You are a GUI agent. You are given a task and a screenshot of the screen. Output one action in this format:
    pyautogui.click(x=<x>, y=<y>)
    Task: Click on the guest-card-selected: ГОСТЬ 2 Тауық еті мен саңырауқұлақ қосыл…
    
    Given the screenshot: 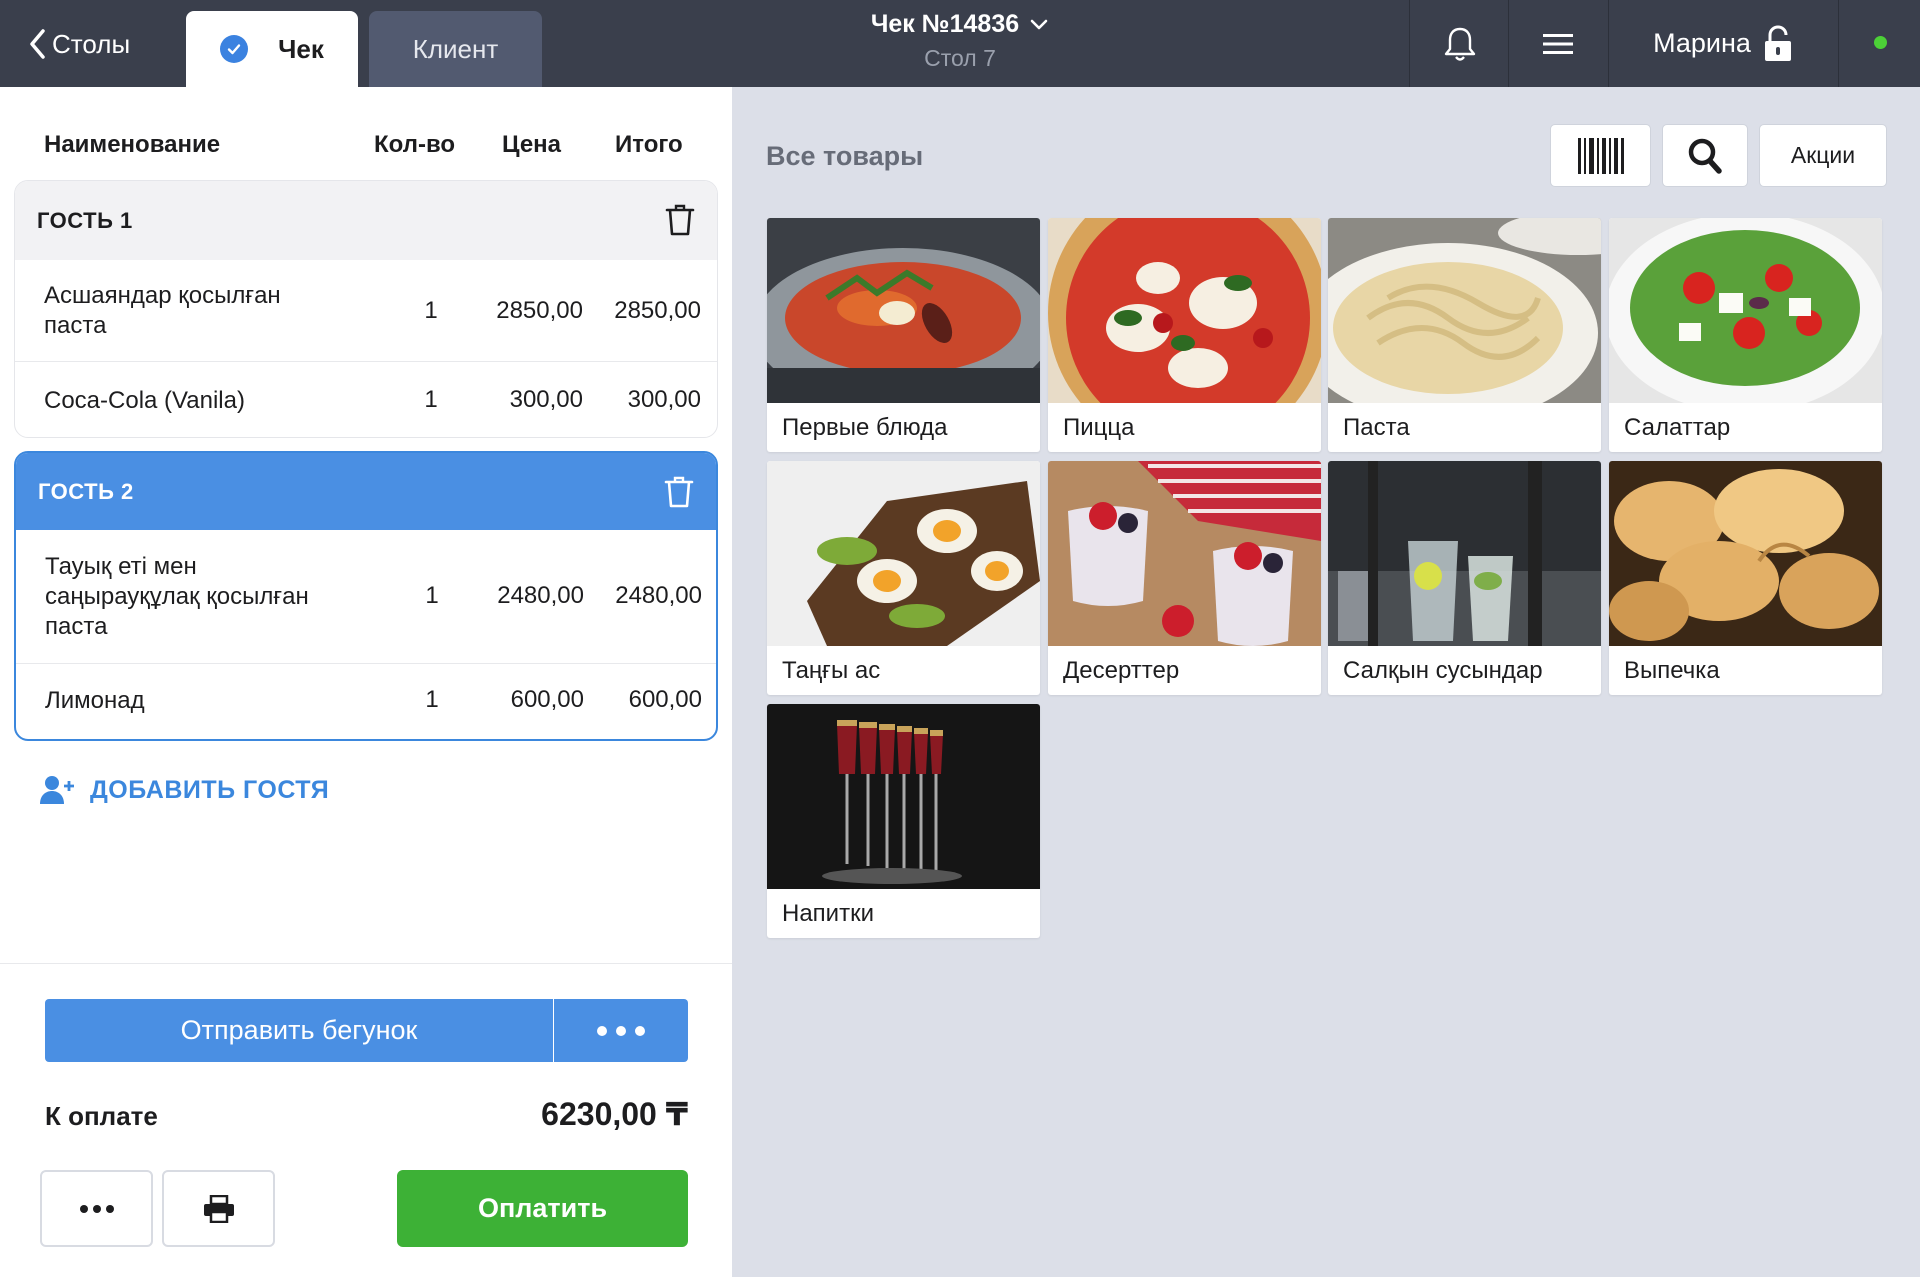 What is the action you would take?
    pyautogui.click(x=366, y=596)
    